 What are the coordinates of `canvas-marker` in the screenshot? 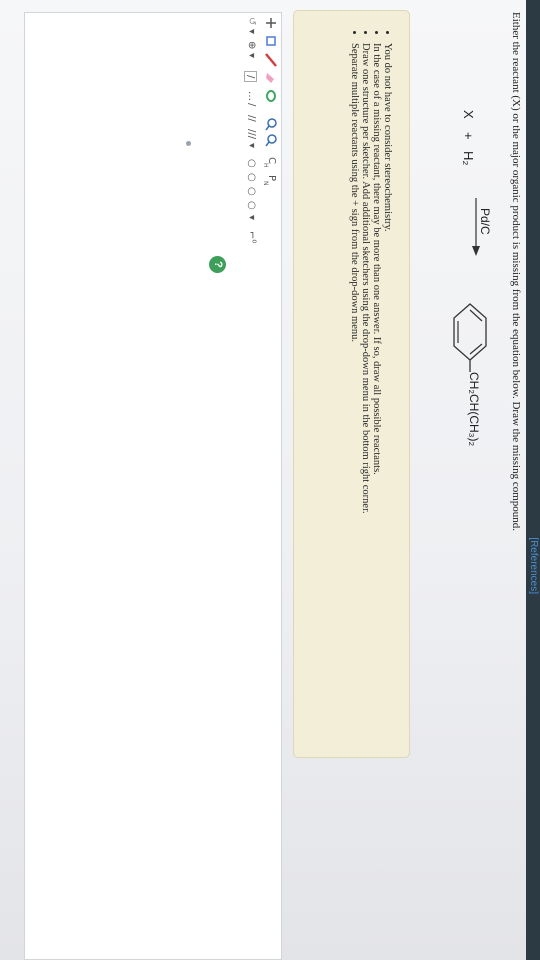 It's located at (188, 143).